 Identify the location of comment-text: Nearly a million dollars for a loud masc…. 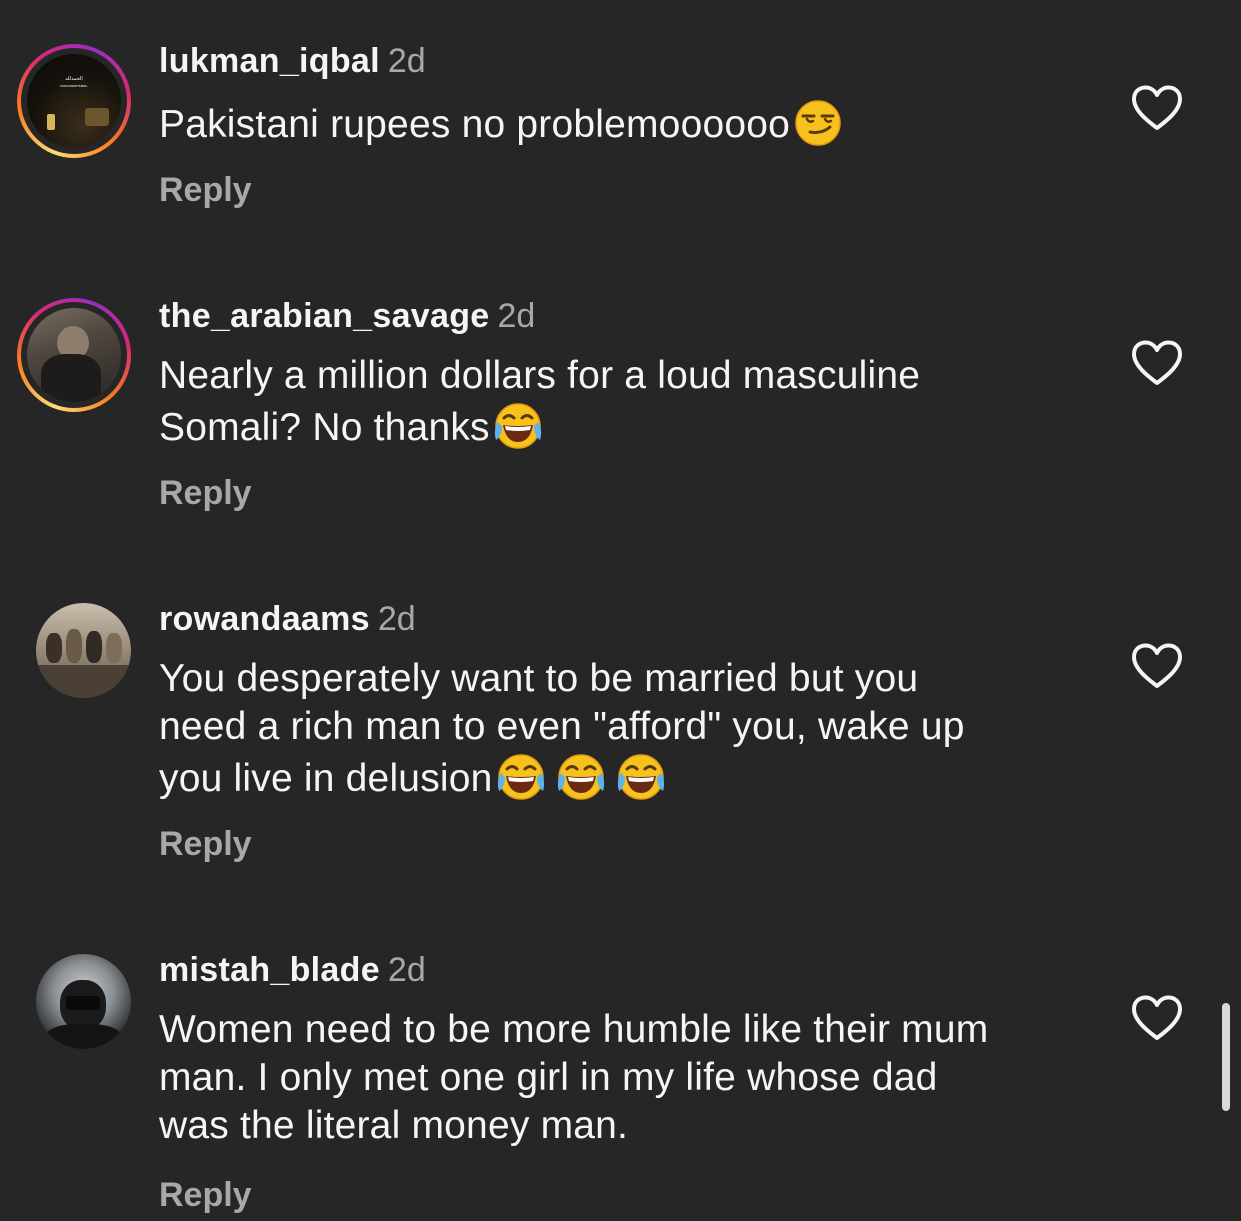
(629, 402).